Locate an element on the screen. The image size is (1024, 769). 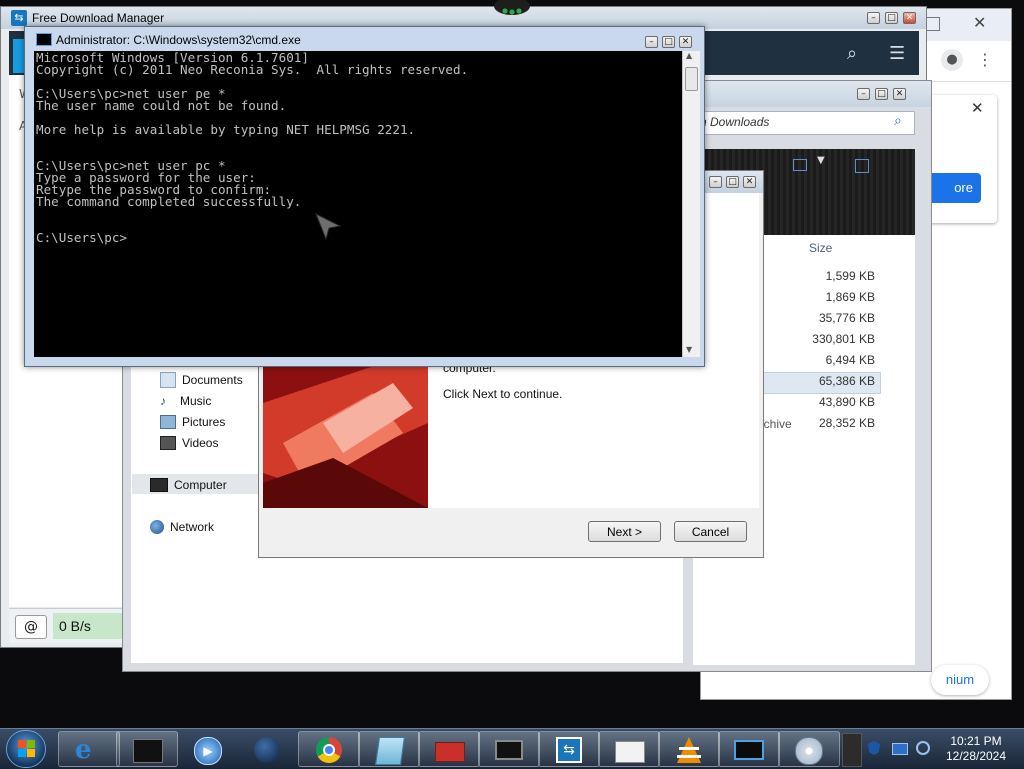
network-tray-icon is located at coordinates (900, 749).